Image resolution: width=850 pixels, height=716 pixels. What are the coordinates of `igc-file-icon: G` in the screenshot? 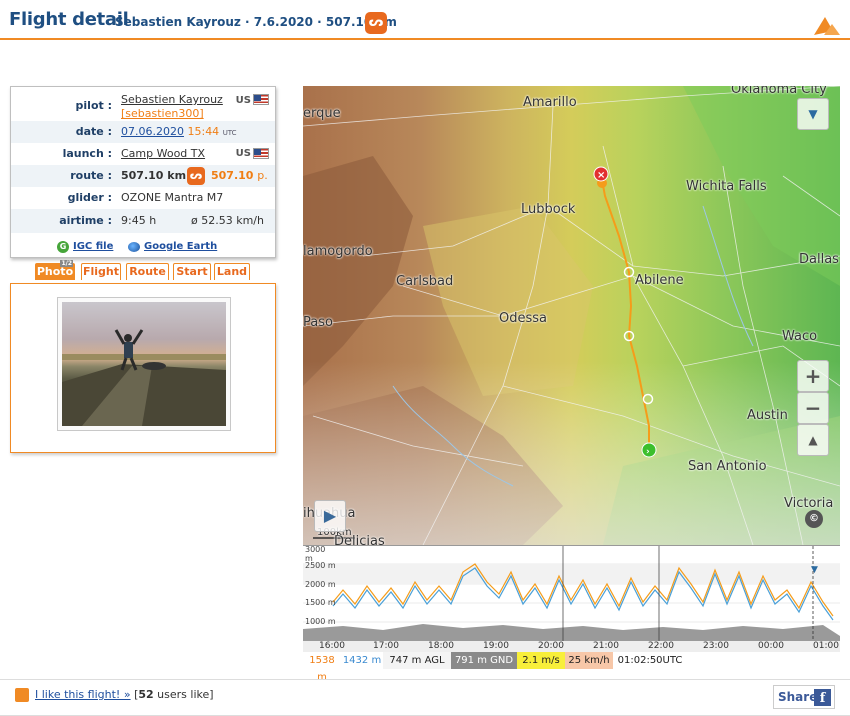 It's located at (63, 247).